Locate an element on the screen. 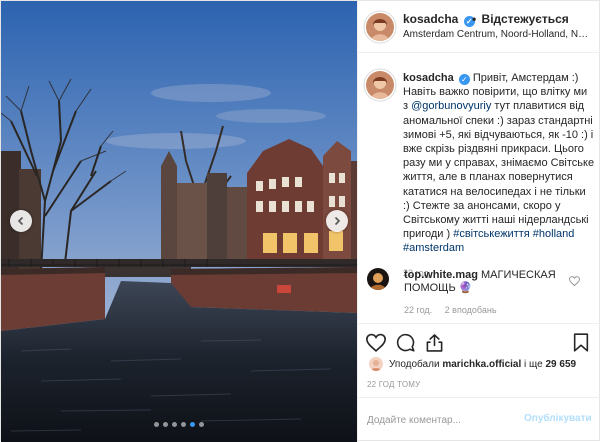 The image size is (600, 442). caption-avatar is located at coordinates (380, 85).